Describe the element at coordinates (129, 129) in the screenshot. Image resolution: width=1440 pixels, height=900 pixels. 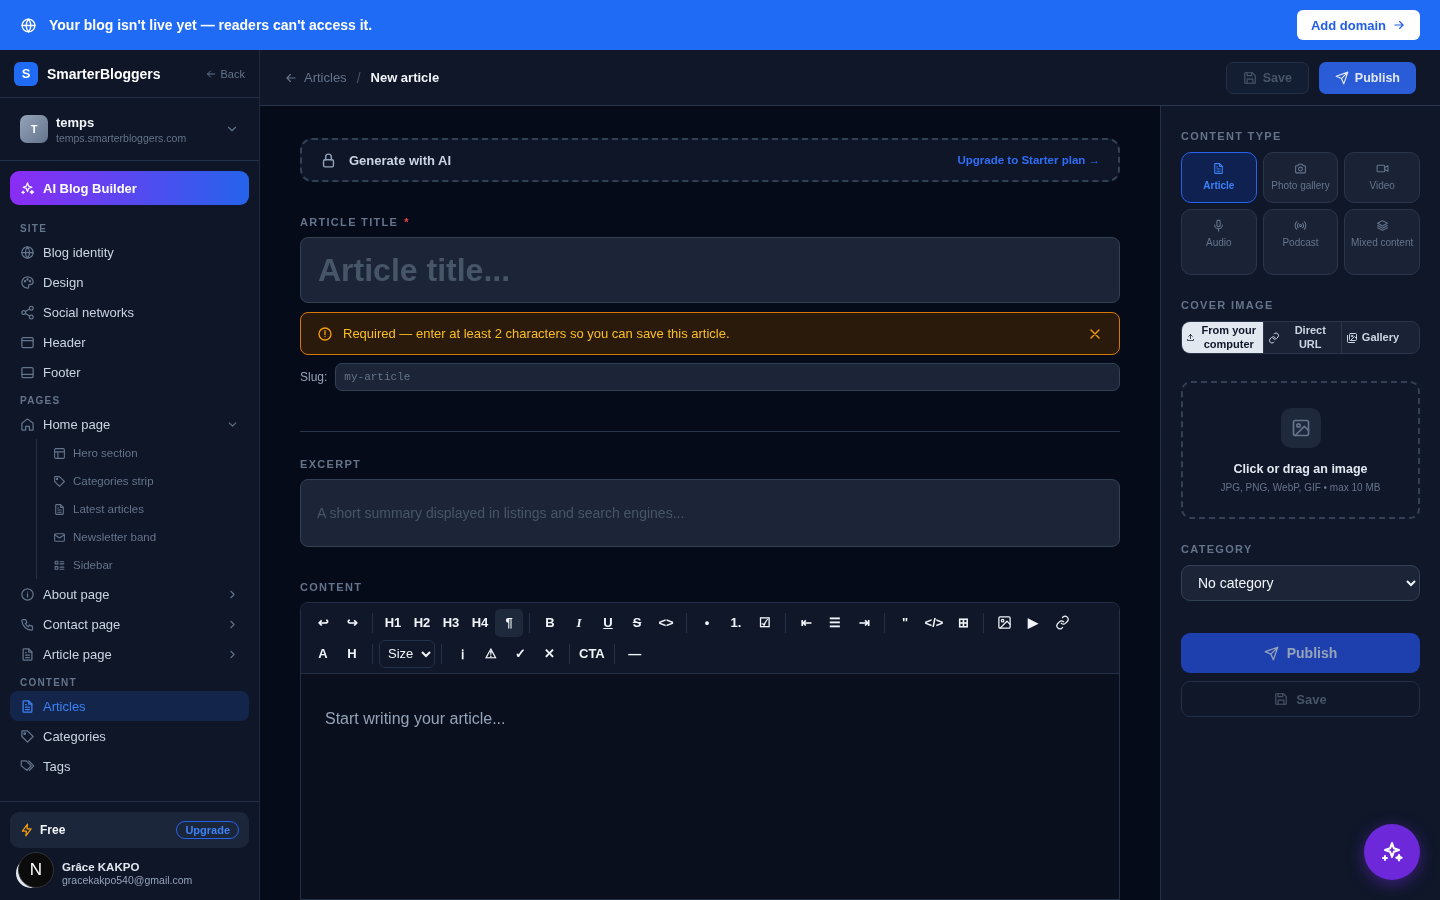
I see `account-switcher: T temps temps.smarterbloggers.com` at that location.